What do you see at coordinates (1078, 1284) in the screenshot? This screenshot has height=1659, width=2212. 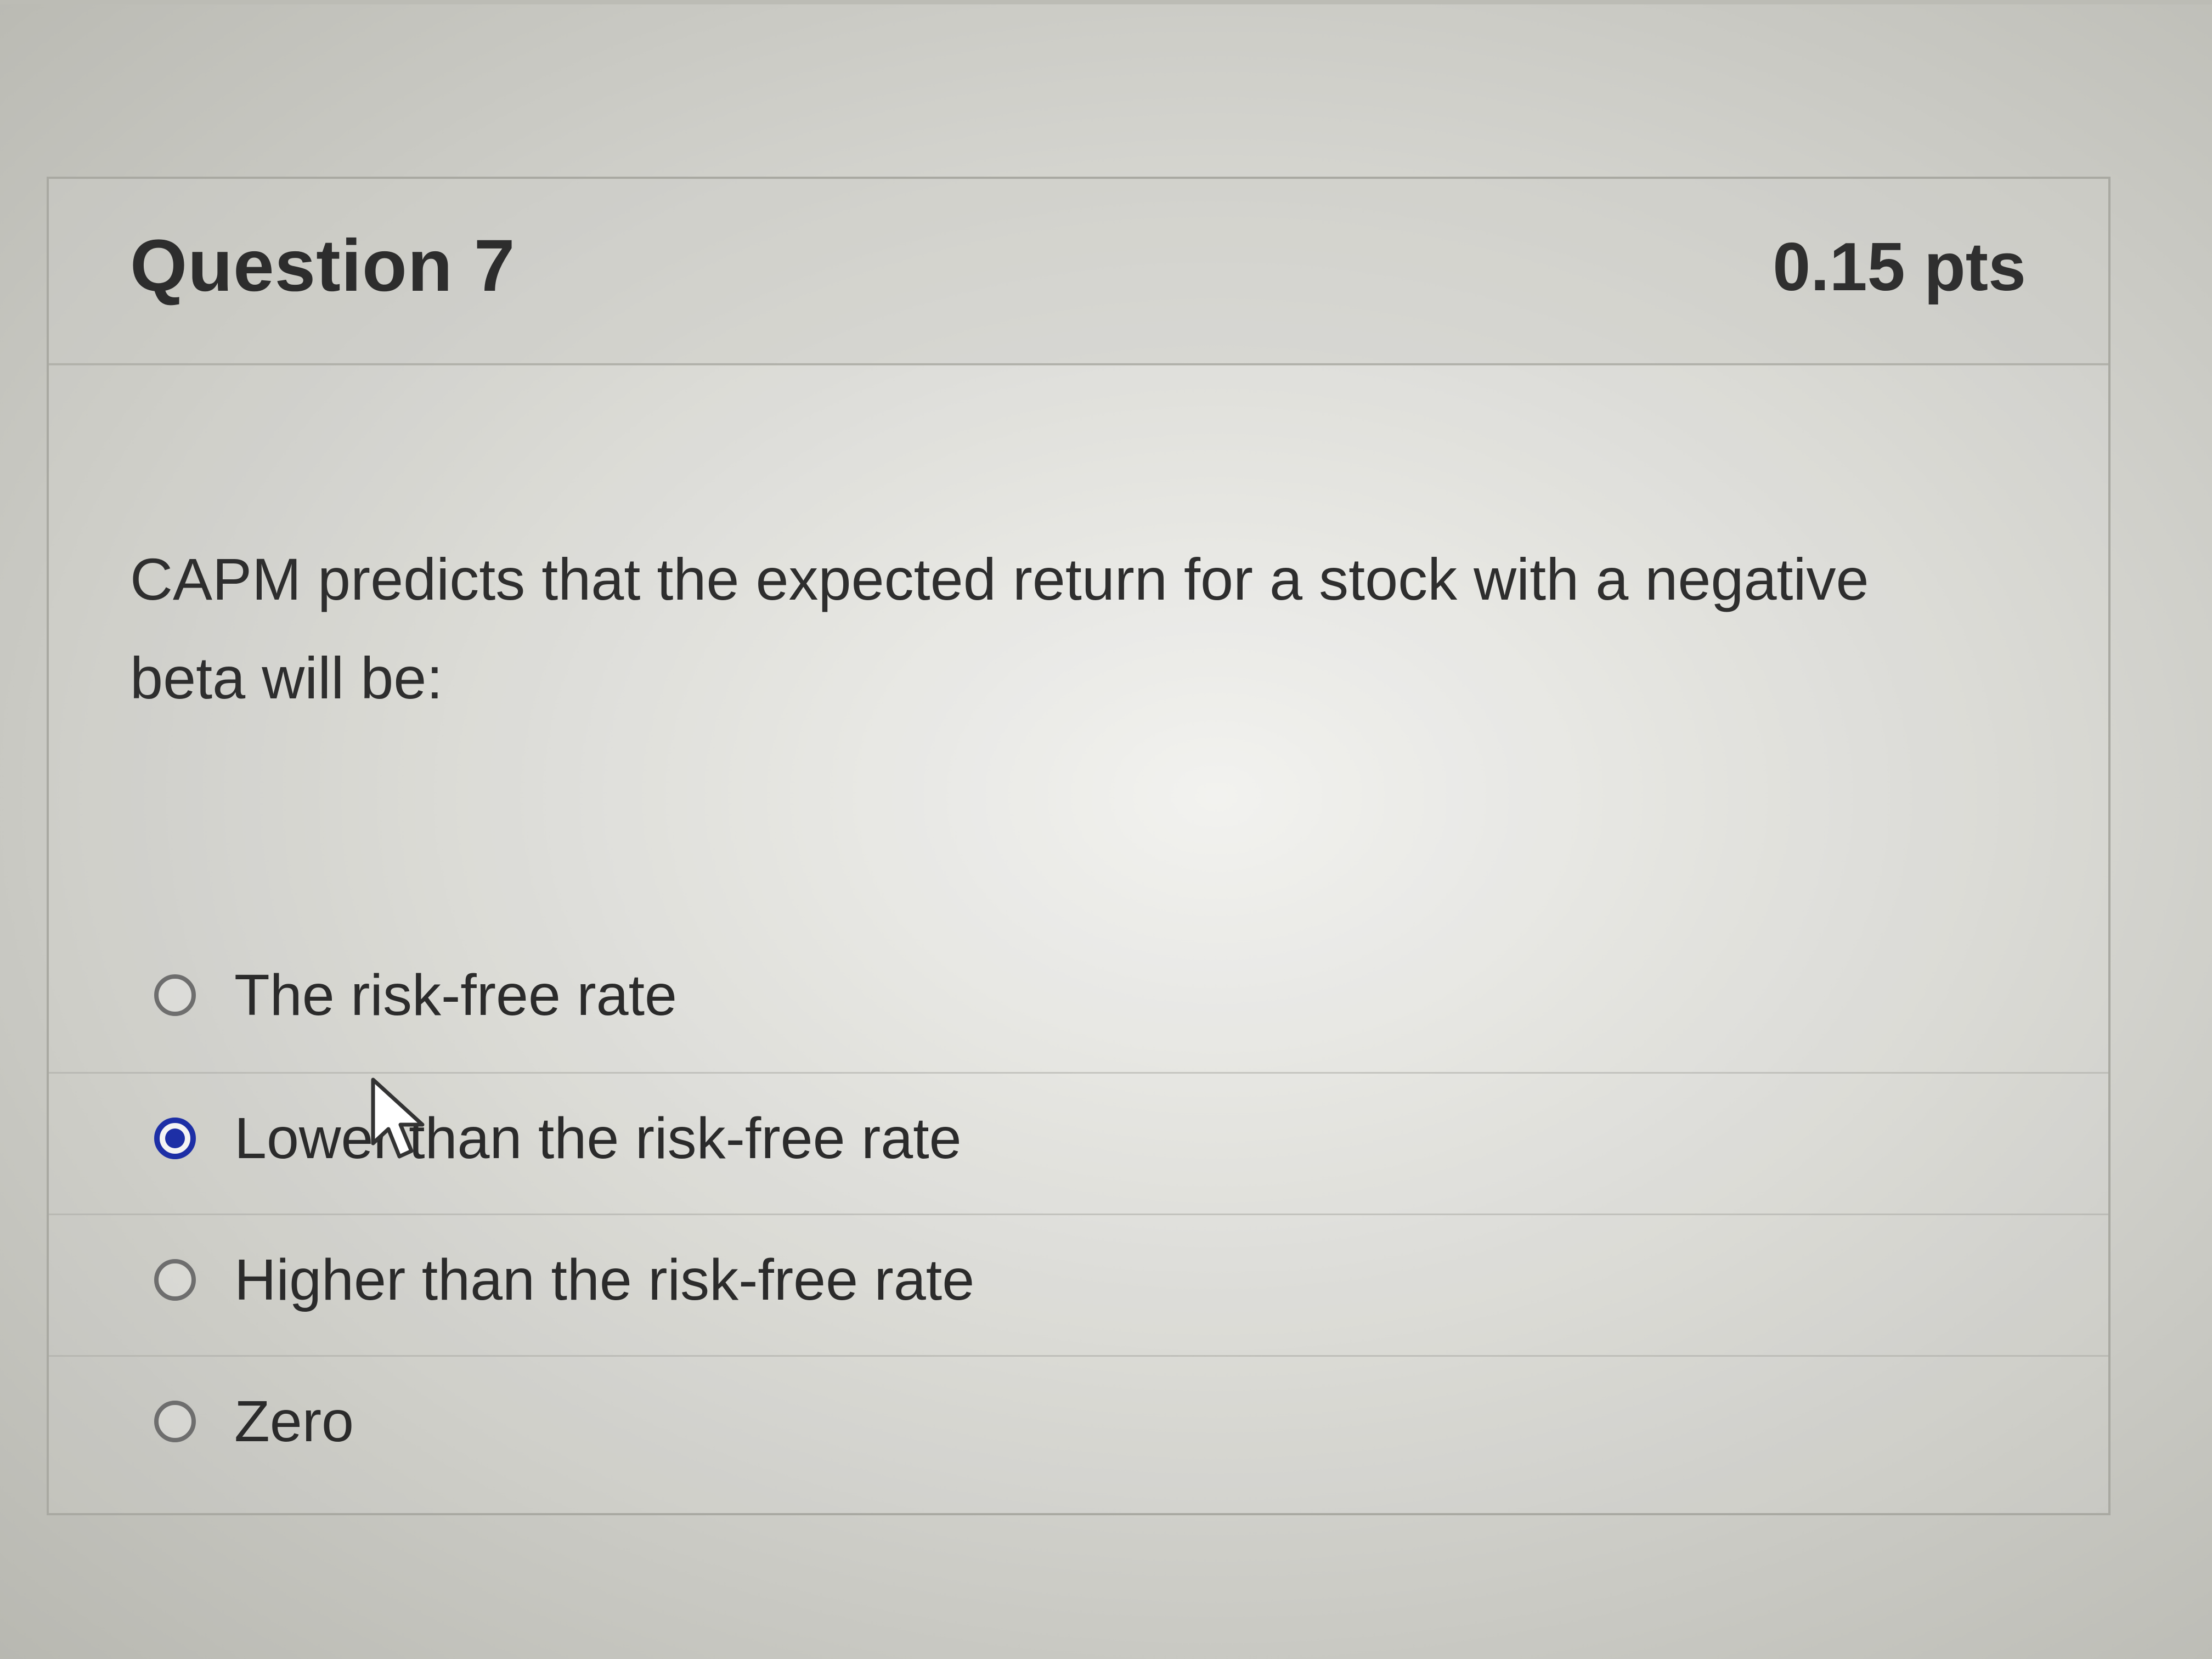 I see `answer-option-higher-than-risk-free-rate: Higher than the risk-free rate` at bounding box center [1078, 1284].